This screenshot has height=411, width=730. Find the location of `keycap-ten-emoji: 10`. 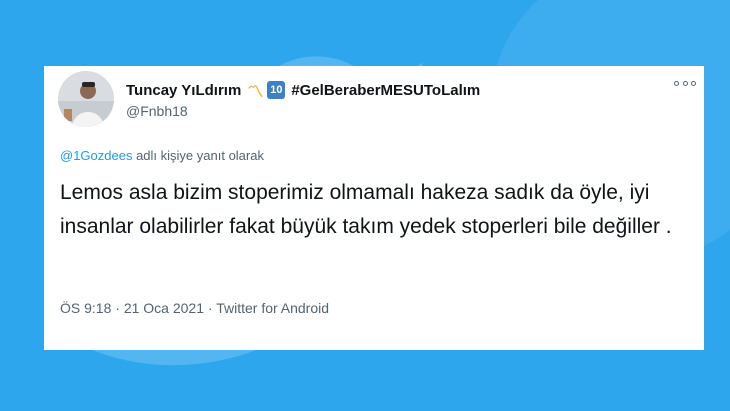

keycap-ten-emoji: 10 is located at coordinates (276, 90).